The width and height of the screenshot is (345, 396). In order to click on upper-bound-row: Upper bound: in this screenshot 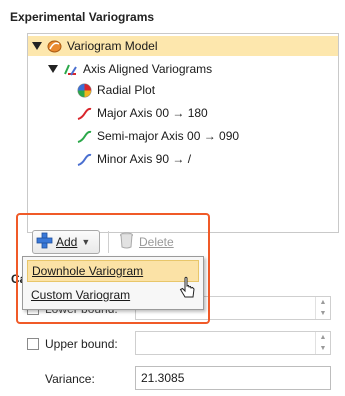, I will do `click(72, 344)`.